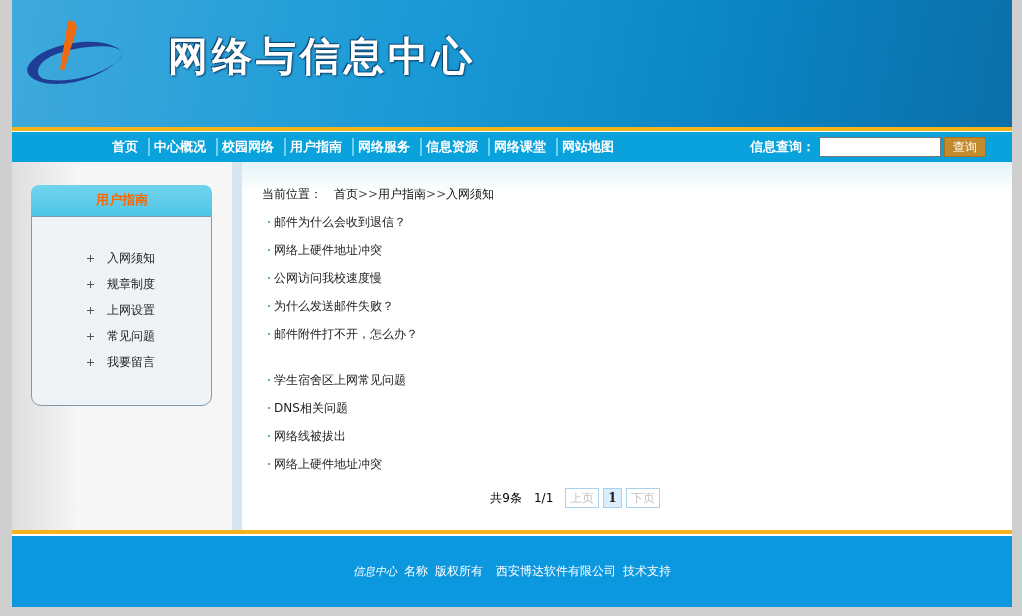  Describe the element at coordinates (544, 498) in the screenshot. I see `page-indicator: 1/1` at that location.